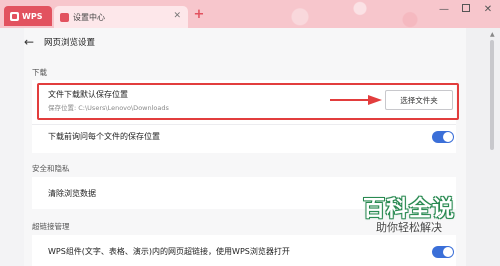 This screenshot has width=500, height=266. Describe the element at coordinates (104, 136) in the screenshot. I see `ask-save-location-title: 下载前询问每个文件的保存位置` at that location.